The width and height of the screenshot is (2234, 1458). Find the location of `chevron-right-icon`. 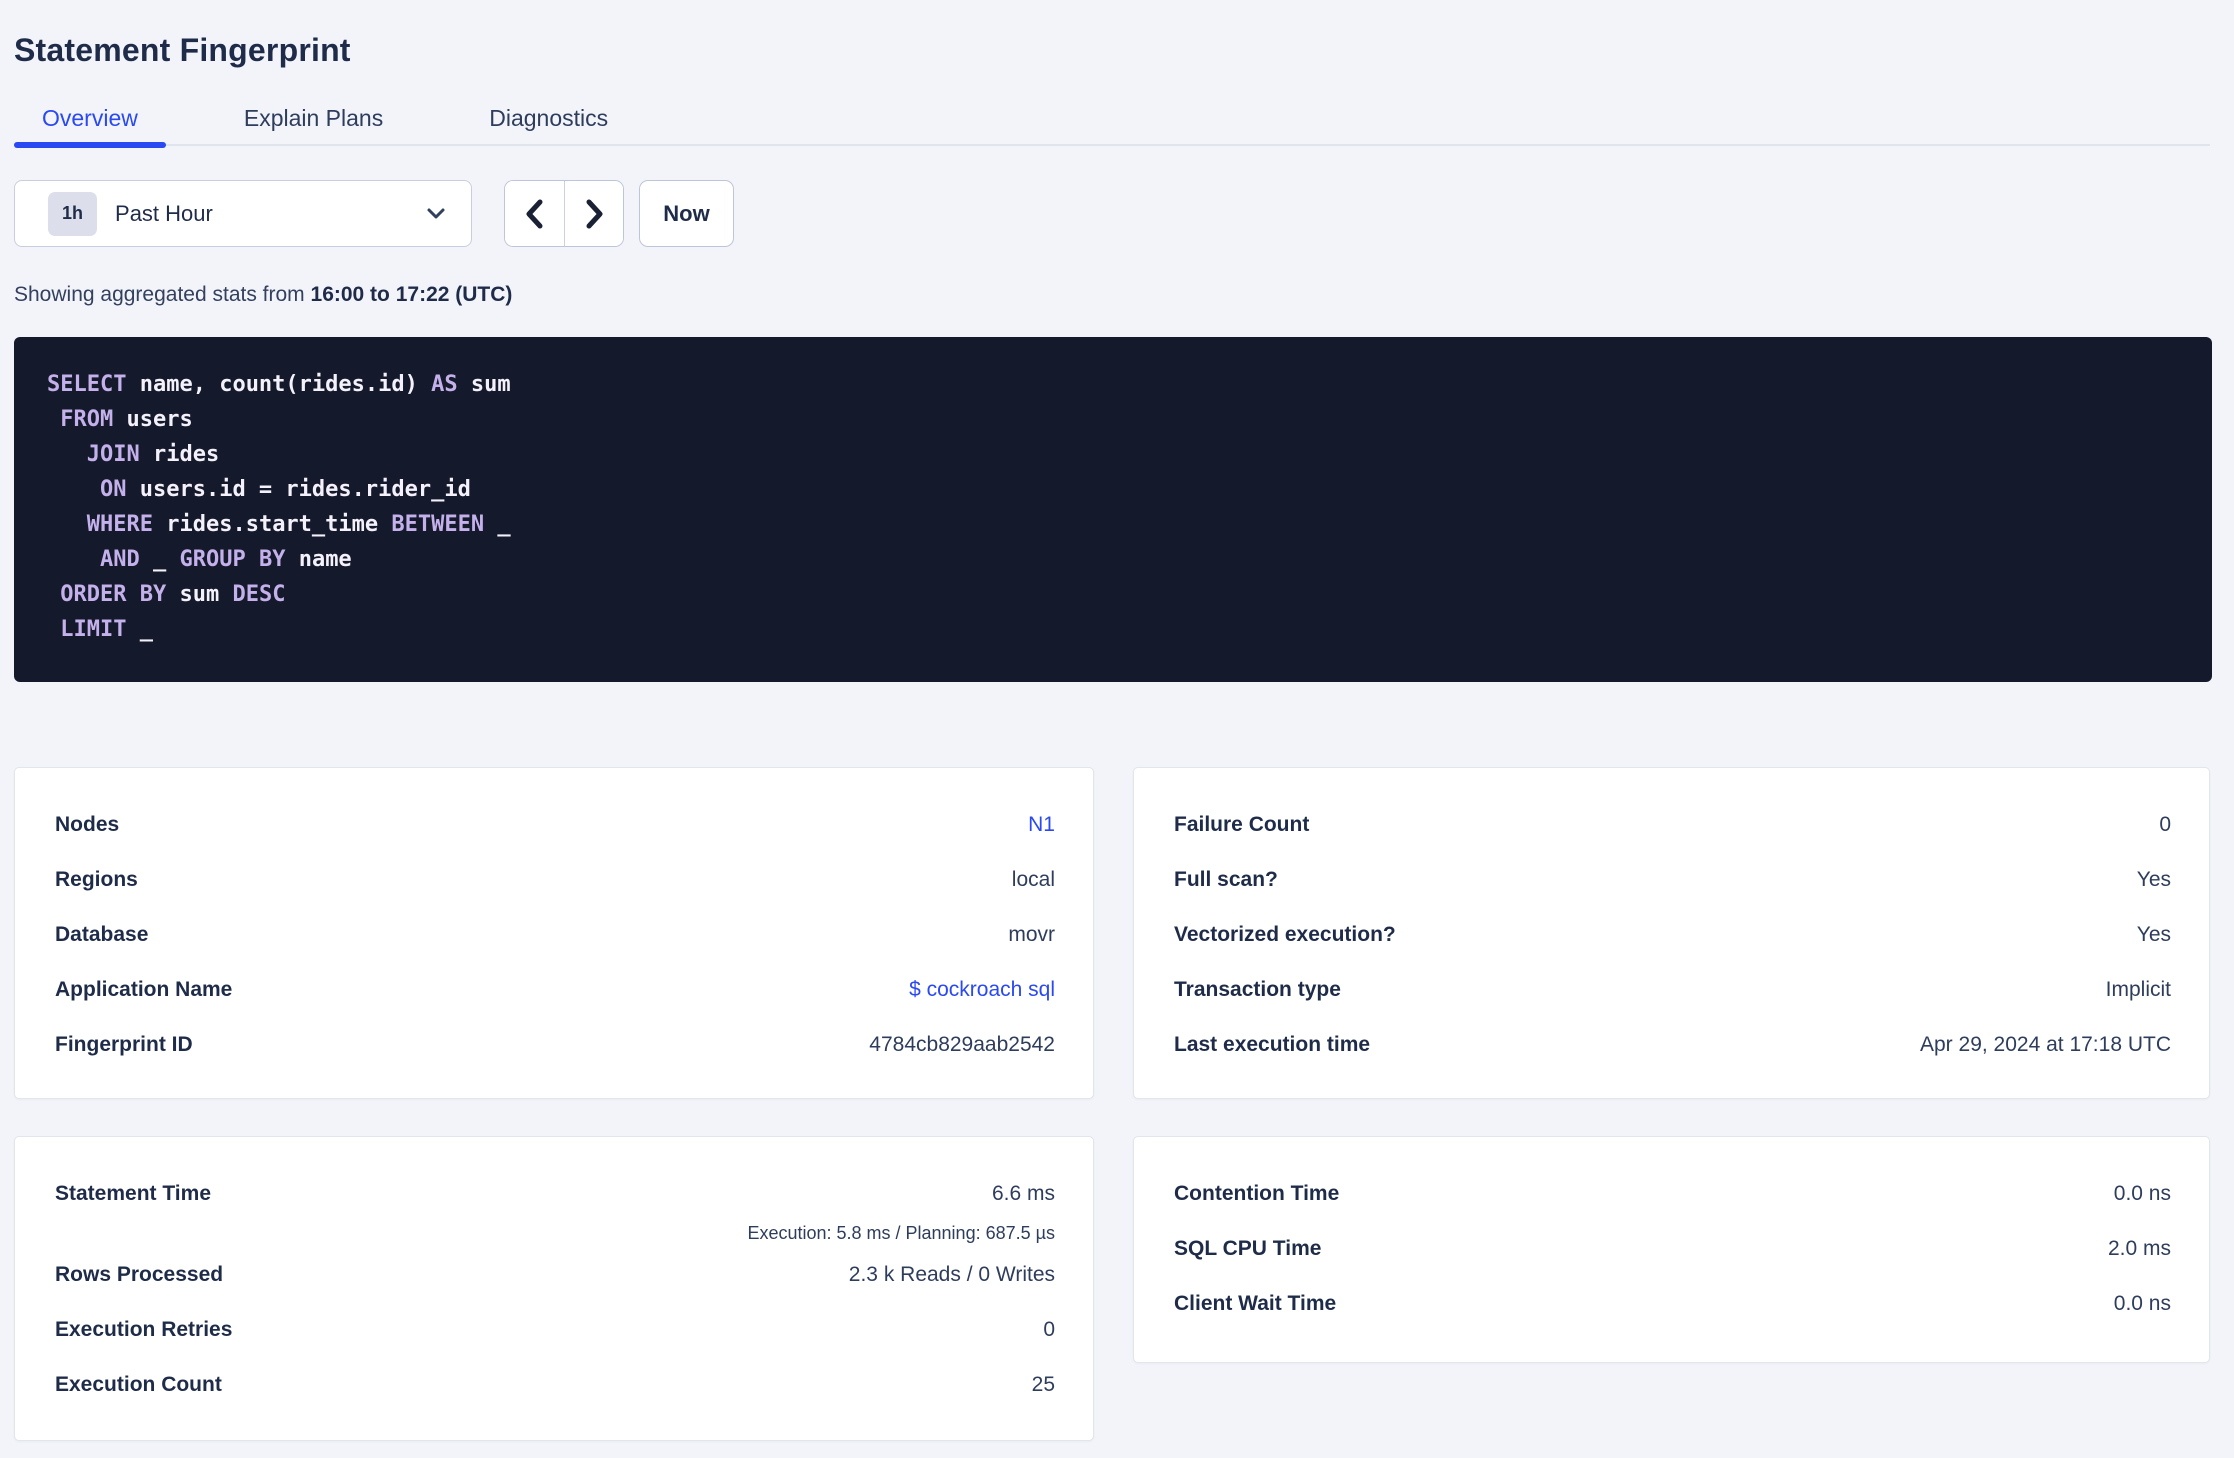

chevron-right-icon is located at coordinates (594, 214).